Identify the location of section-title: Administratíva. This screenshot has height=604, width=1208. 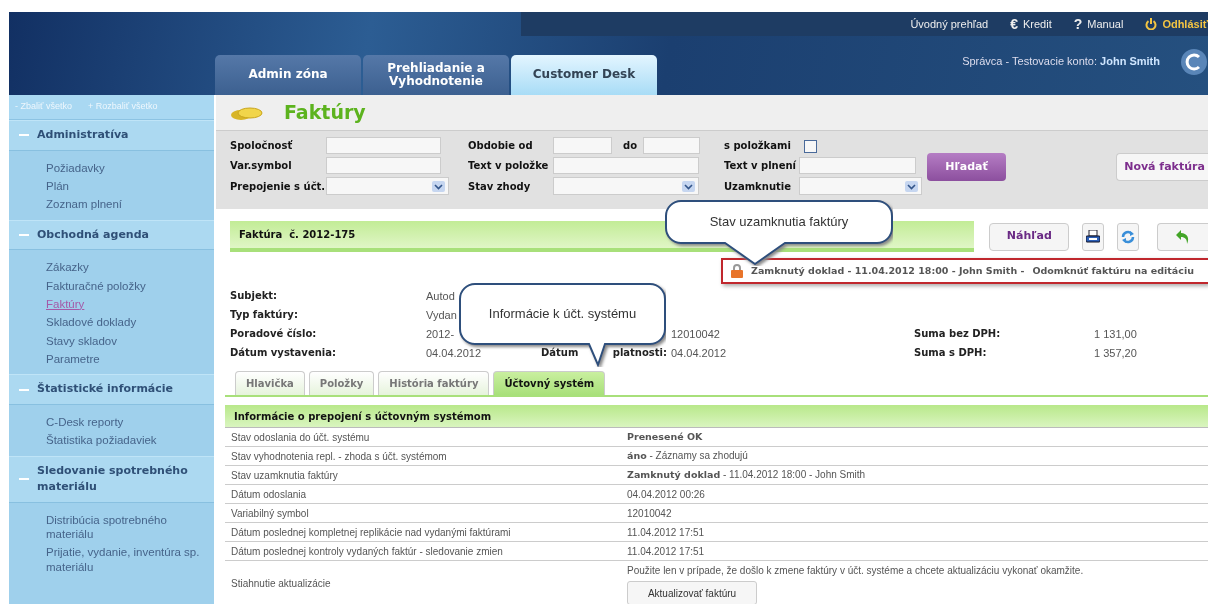
(83, 135).